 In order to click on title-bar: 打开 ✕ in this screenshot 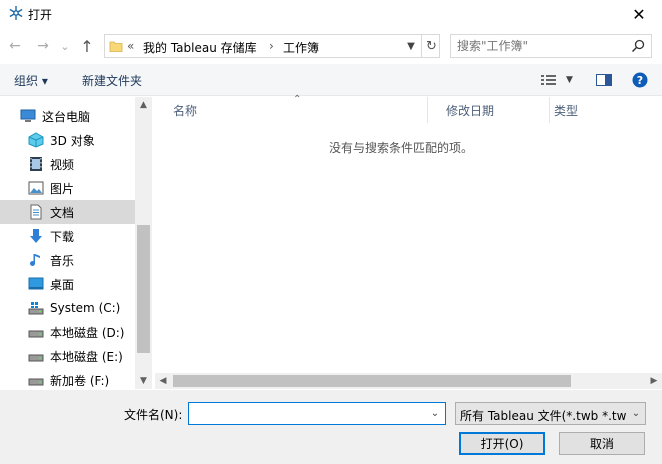, I will do `click(331, 14)`.